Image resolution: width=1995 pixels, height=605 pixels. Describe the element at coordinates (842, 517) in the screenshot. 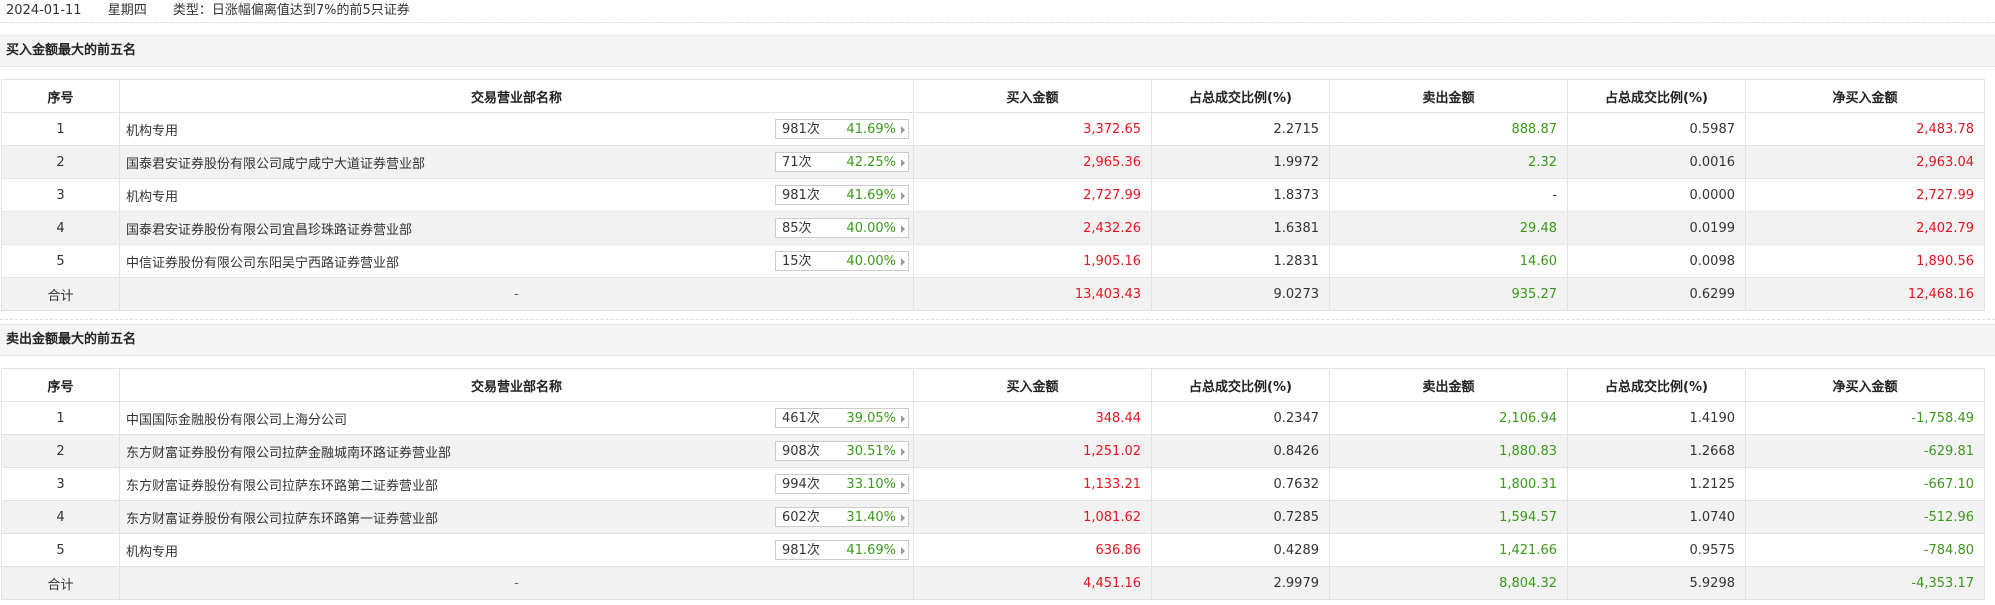

I see `dept-stats-badge: 602次 31.40%` at that location.